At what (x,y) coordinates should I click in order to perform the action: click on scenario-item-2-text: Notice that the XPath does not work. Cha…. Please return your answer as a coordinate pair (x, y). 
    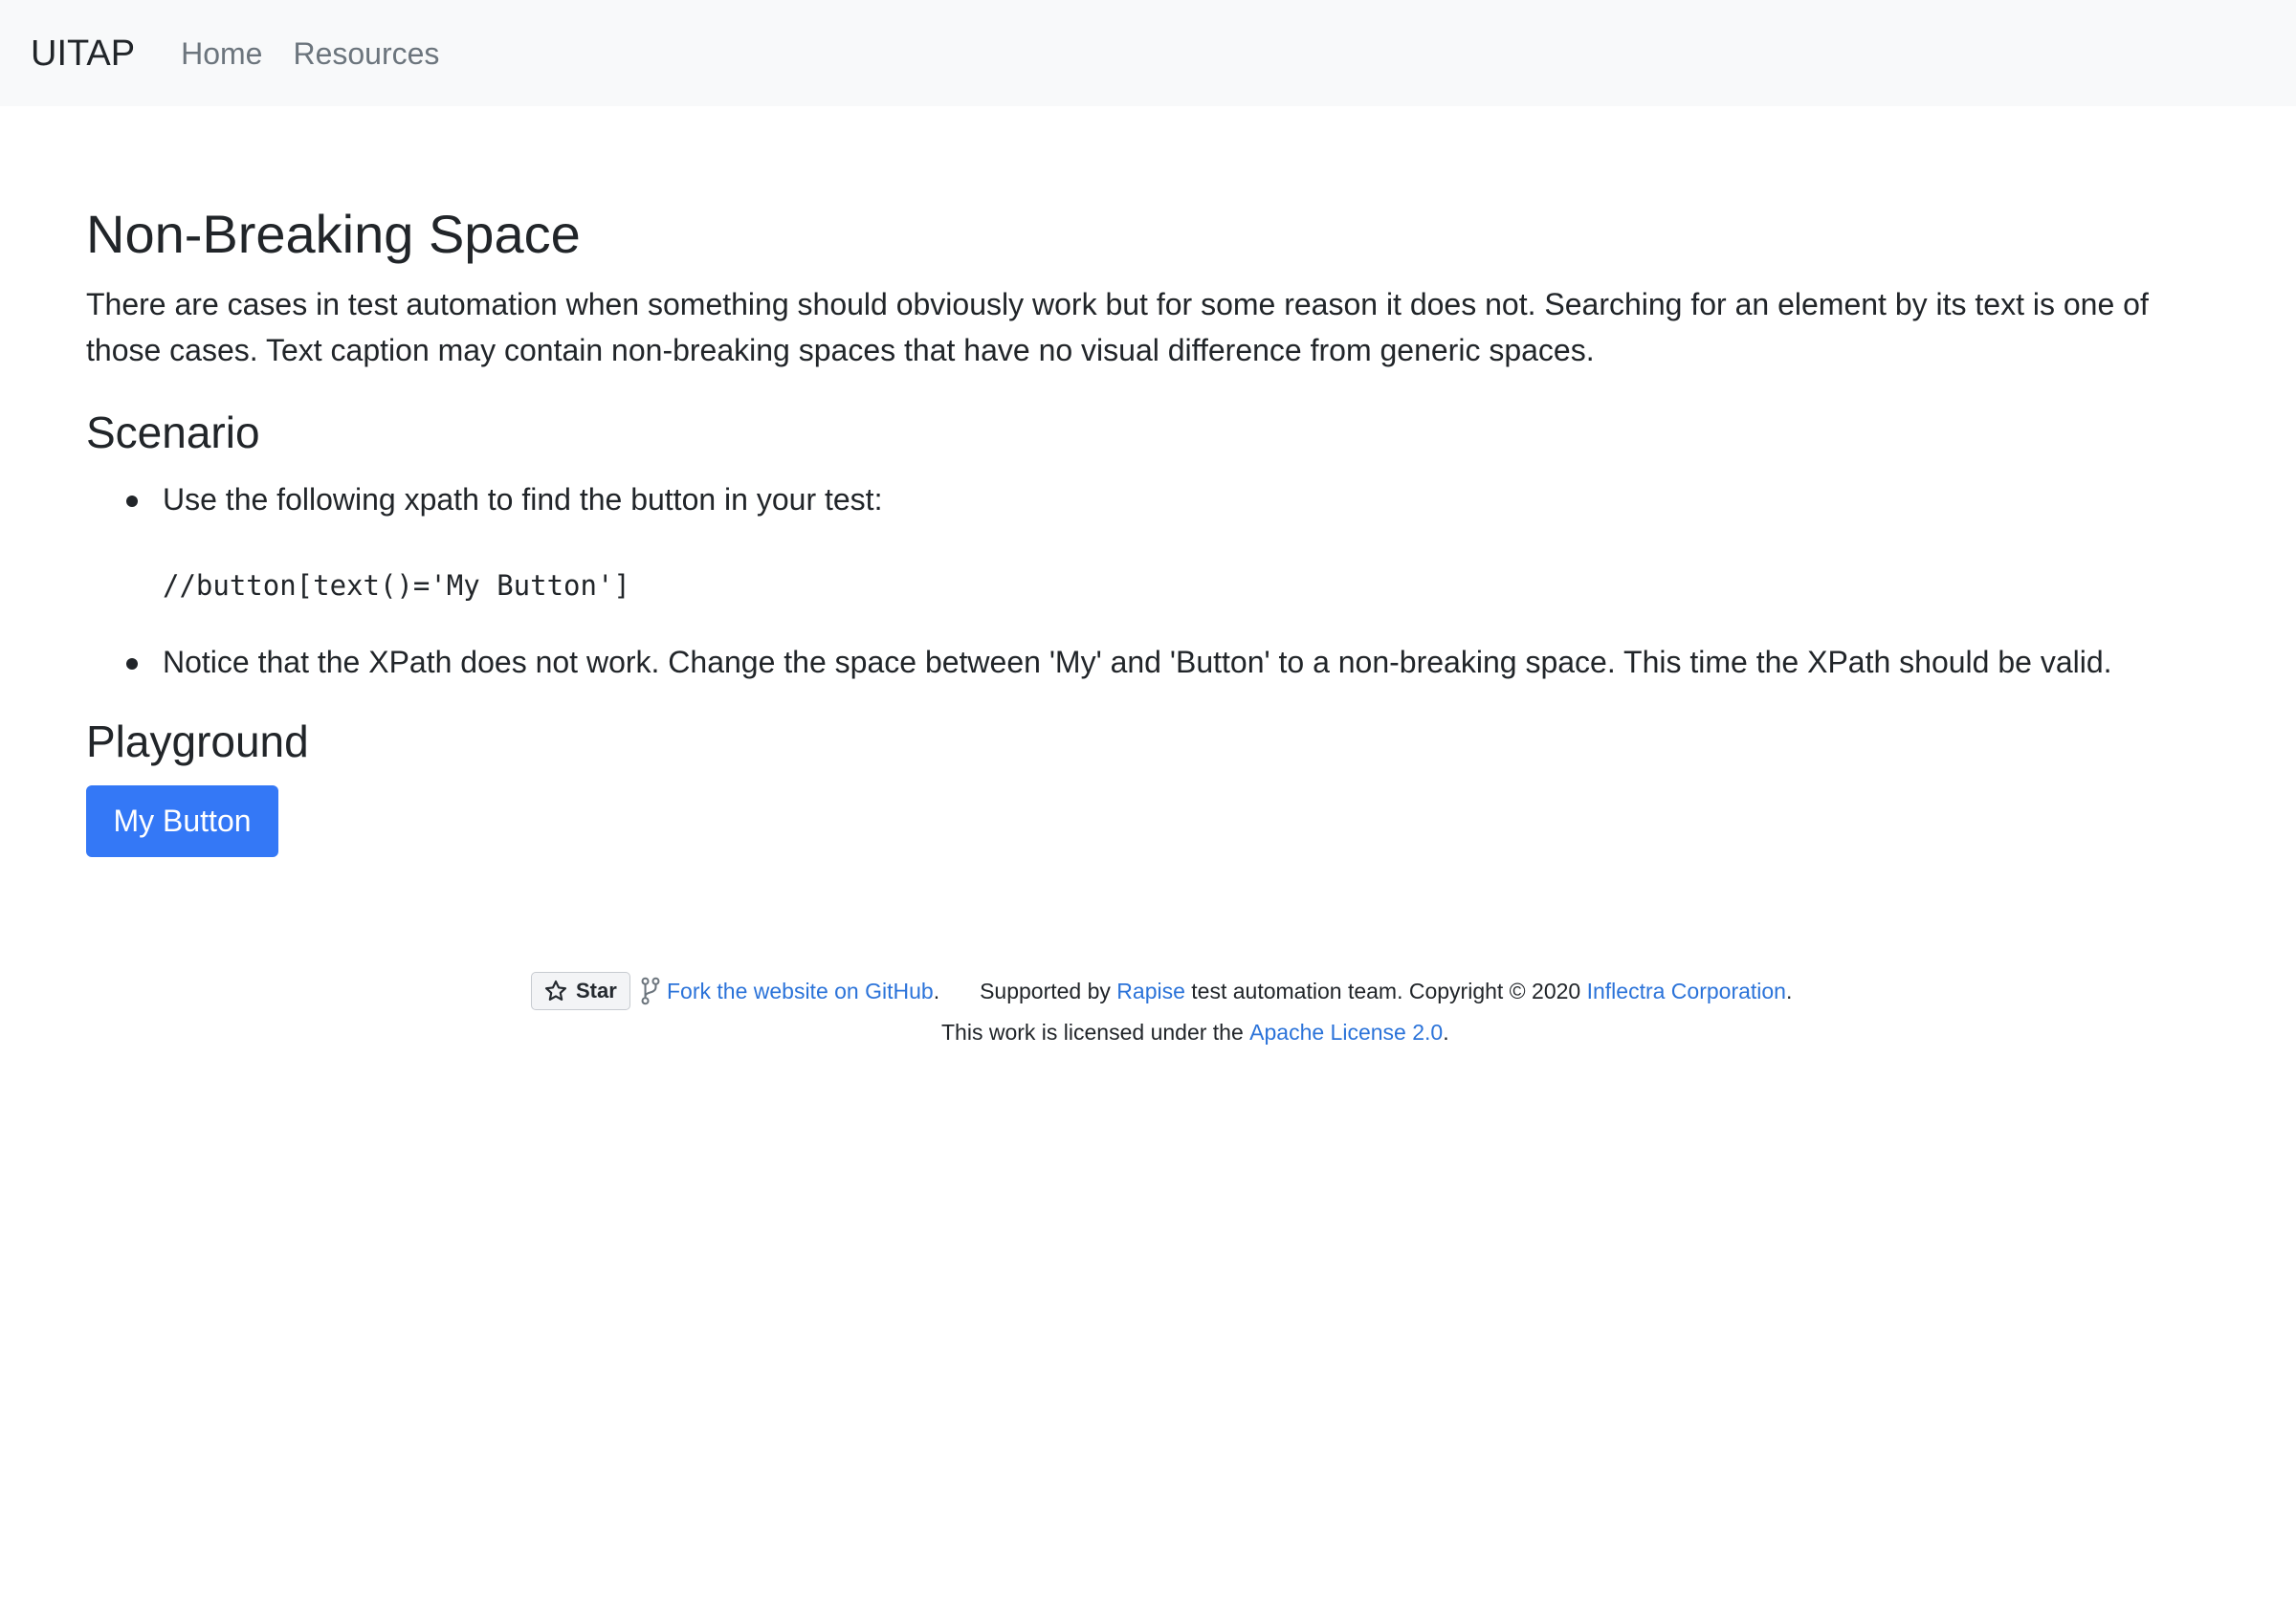
    Looking at the image, I should click on (1137, 662).